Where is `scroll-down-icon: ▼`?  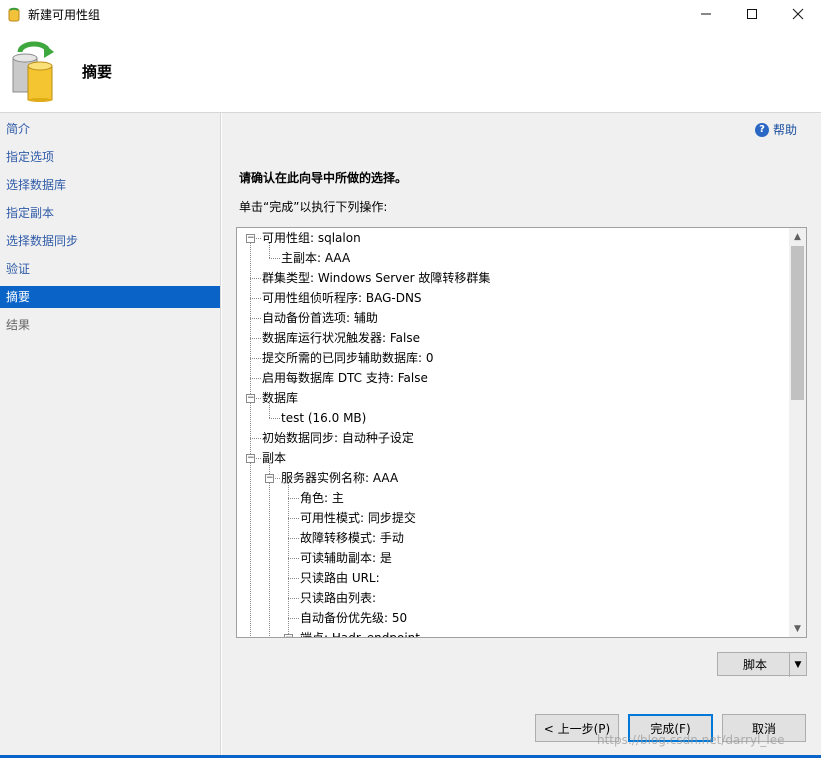 scroll-down-icon: ▼ is located at coordinates (797, 628).